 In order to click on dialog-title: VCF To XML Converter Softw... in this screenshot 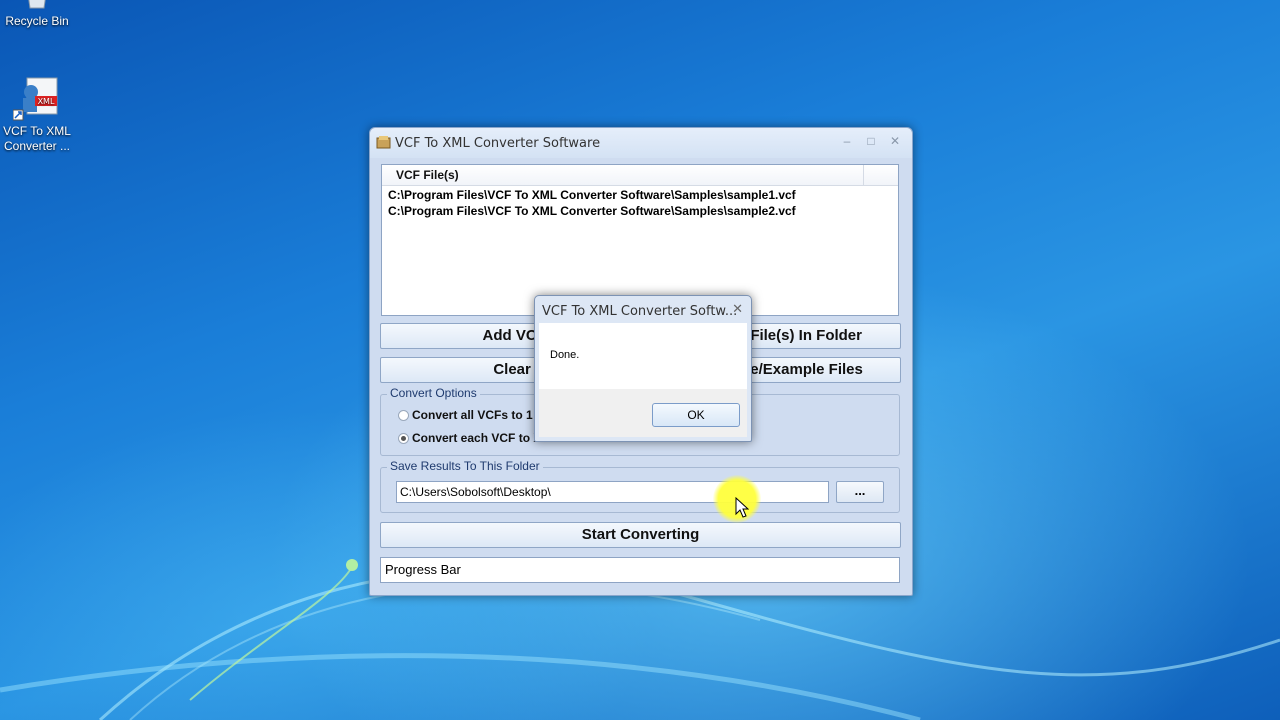, I will do `click(640, 311)`.